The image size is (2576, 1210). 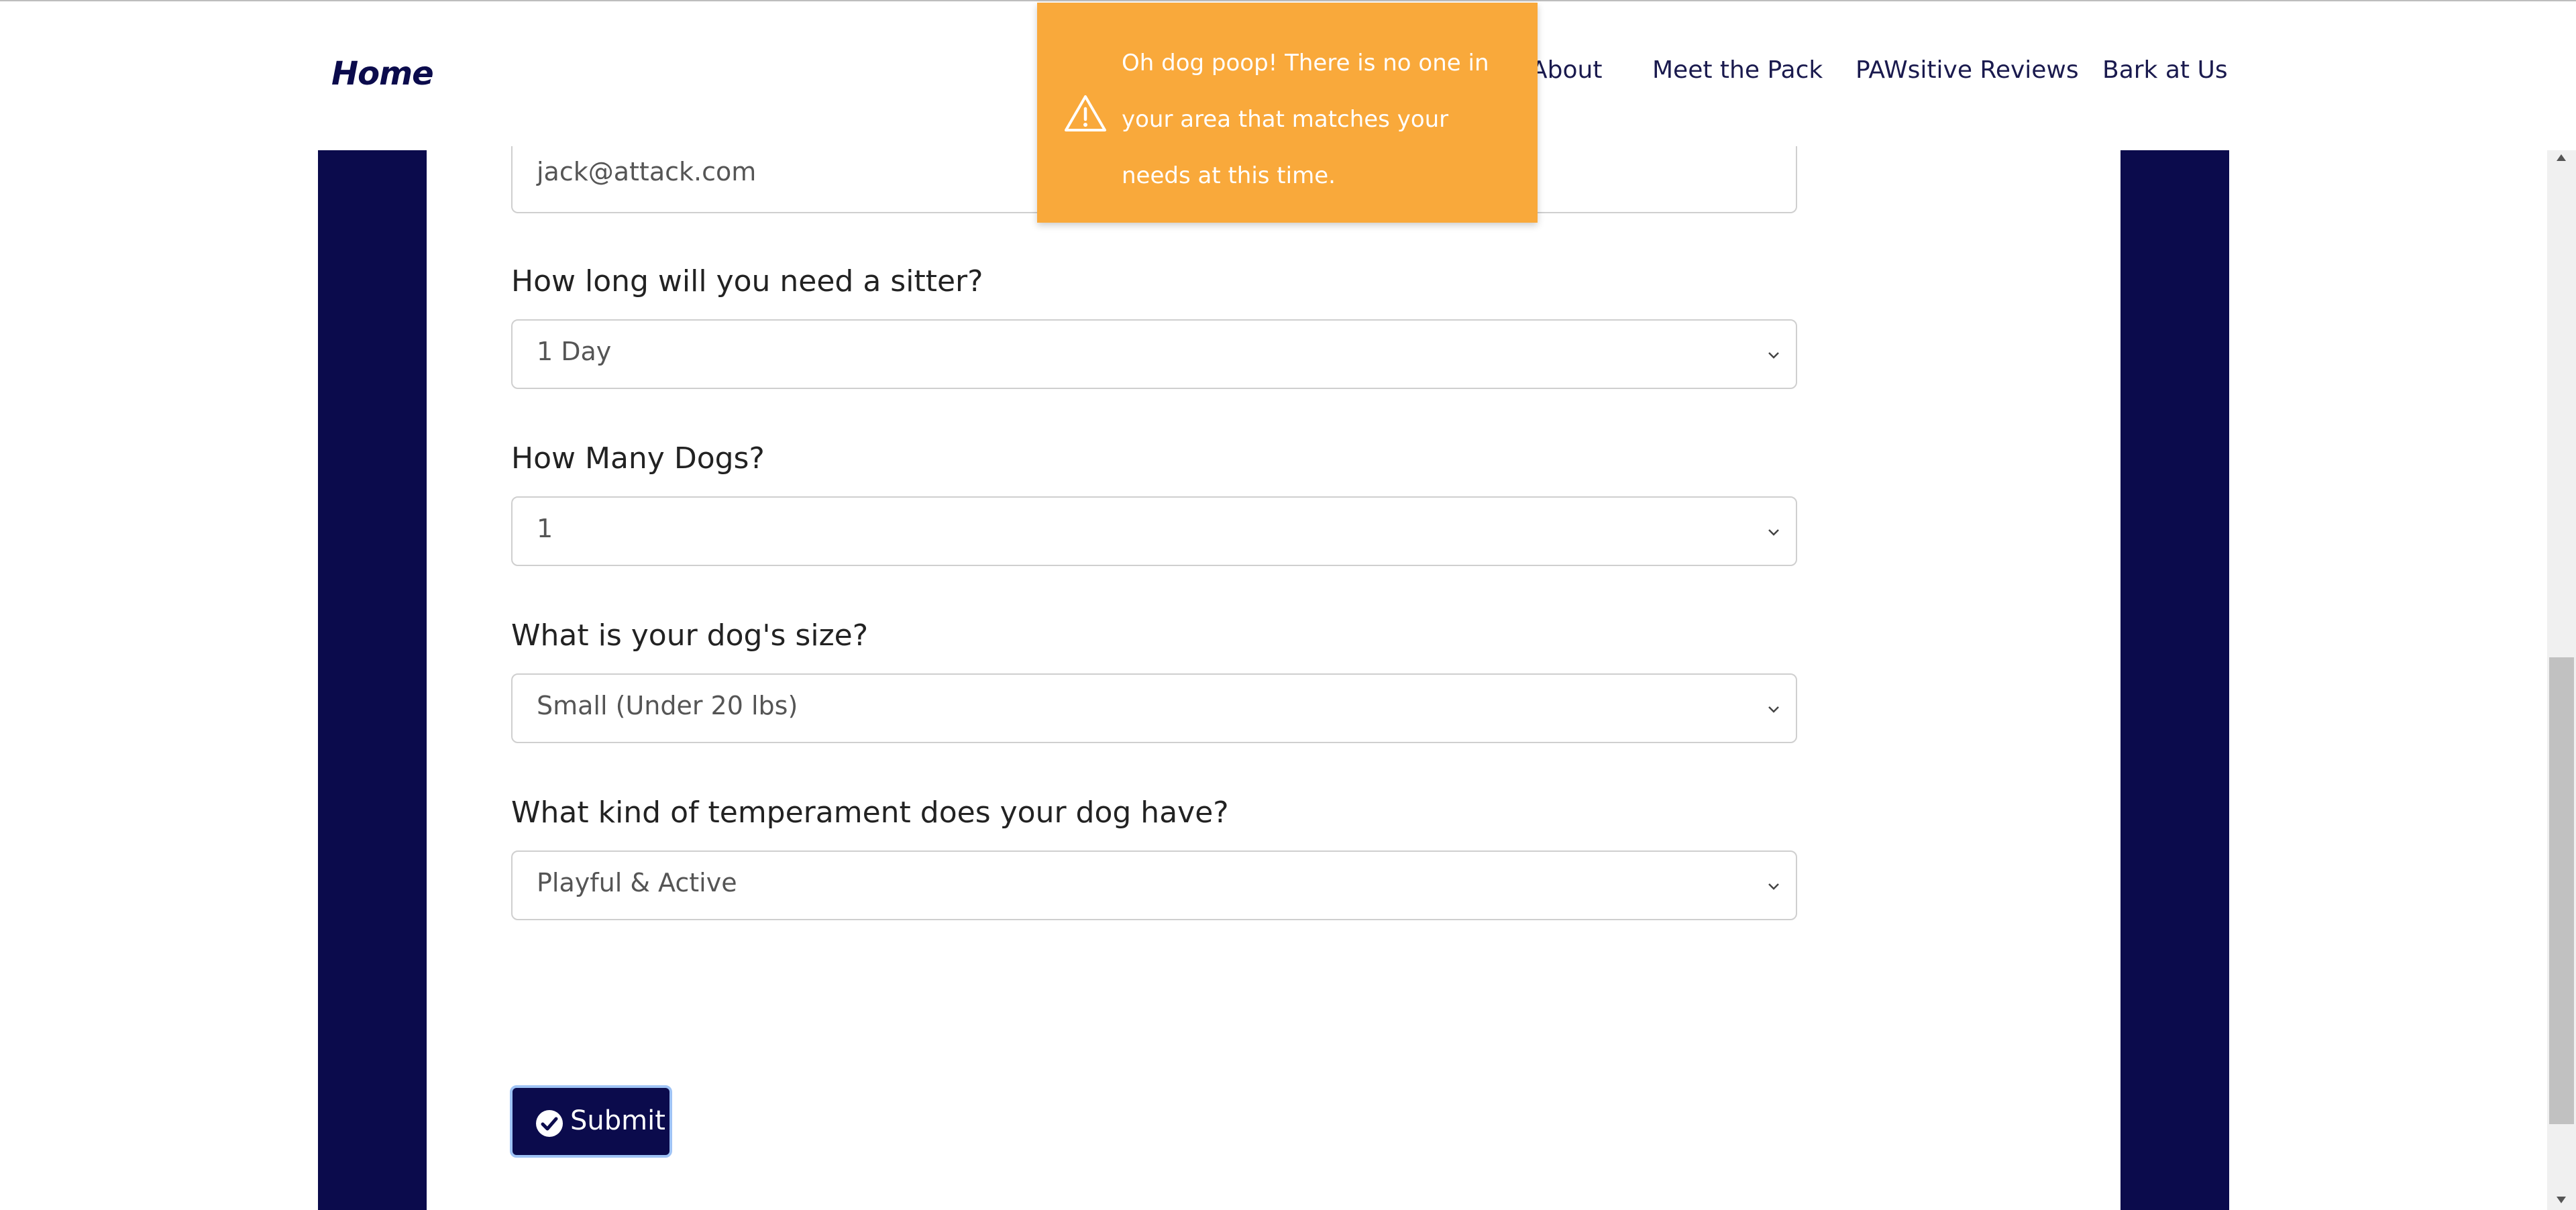 I want to click on scroll-up-arrow-icon, so click(x=2561, y=157).